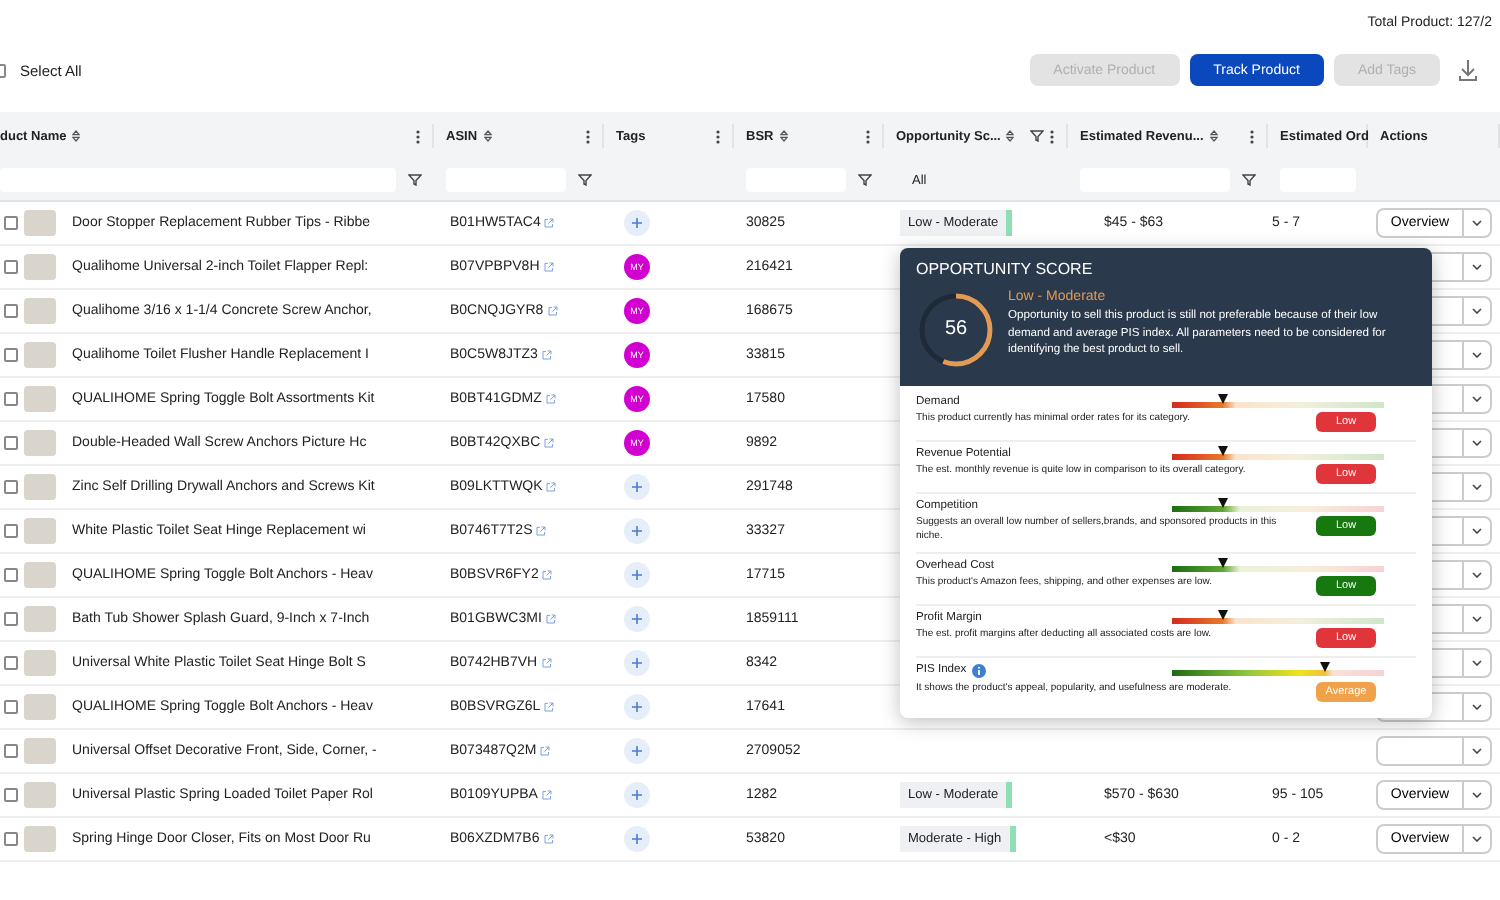 Image resolution: width=1500 pixels, height=900 pixels. I want to click on score-value: 56, so click(956, 330).